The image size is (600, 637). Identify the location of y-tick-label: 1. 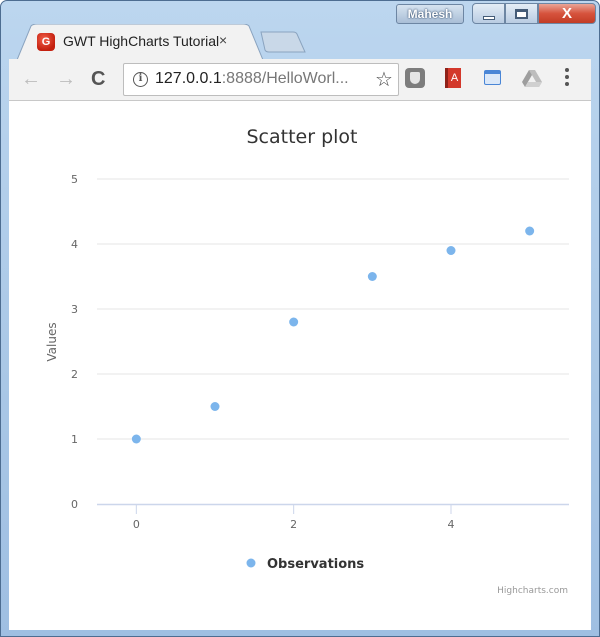
(74, 439).